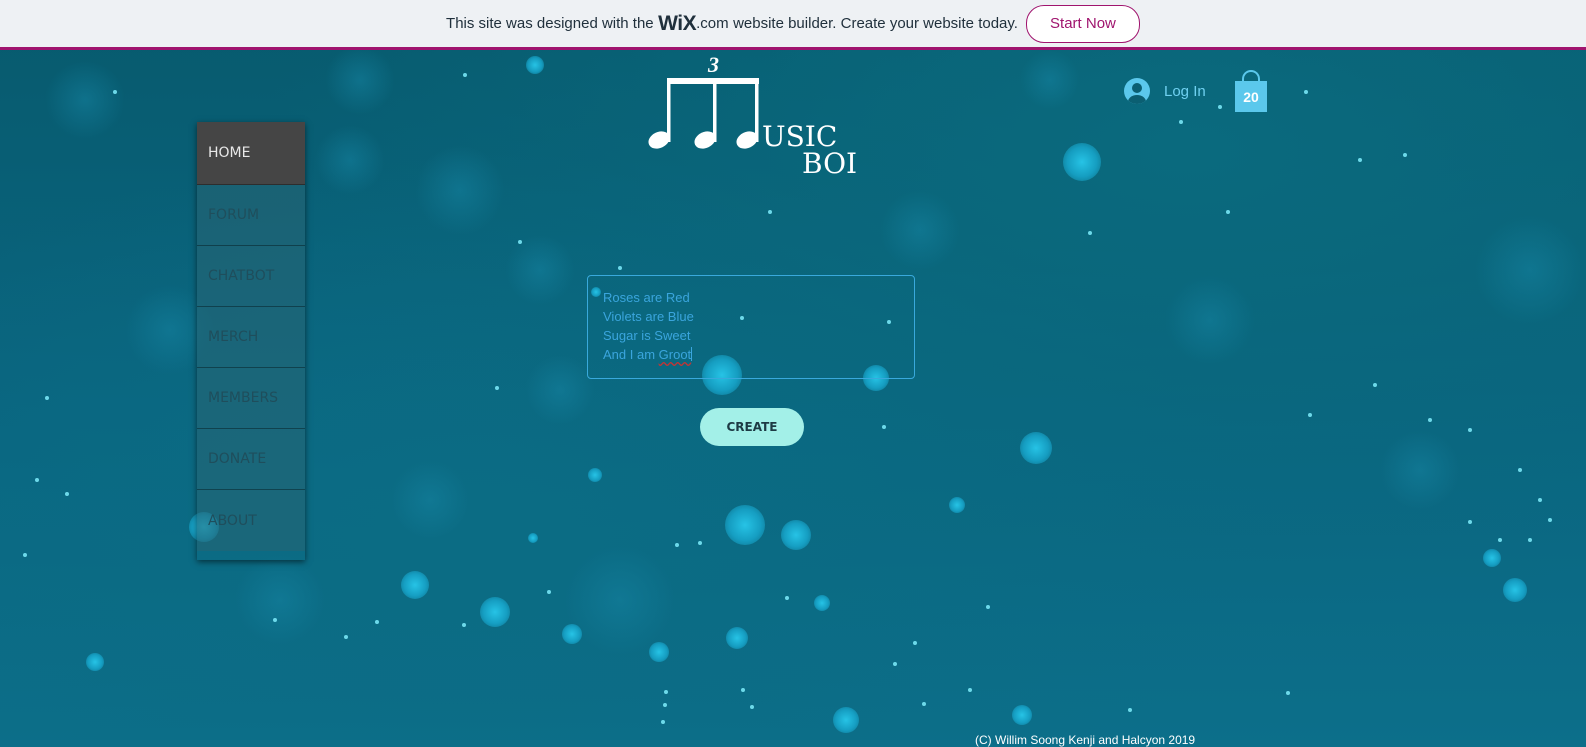 This screenshot has width=1586, height=747. I want to click on logo-text-line2: BOI, so click(830, 163).